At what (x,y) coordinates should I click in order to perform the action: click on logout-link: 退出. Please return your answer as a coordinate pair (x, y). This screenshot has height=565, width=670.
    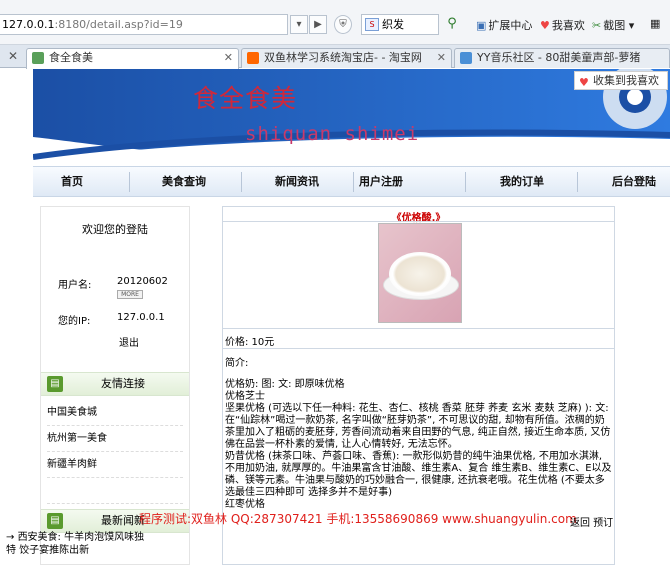
    Looking at the image, I should click on (129, 341).